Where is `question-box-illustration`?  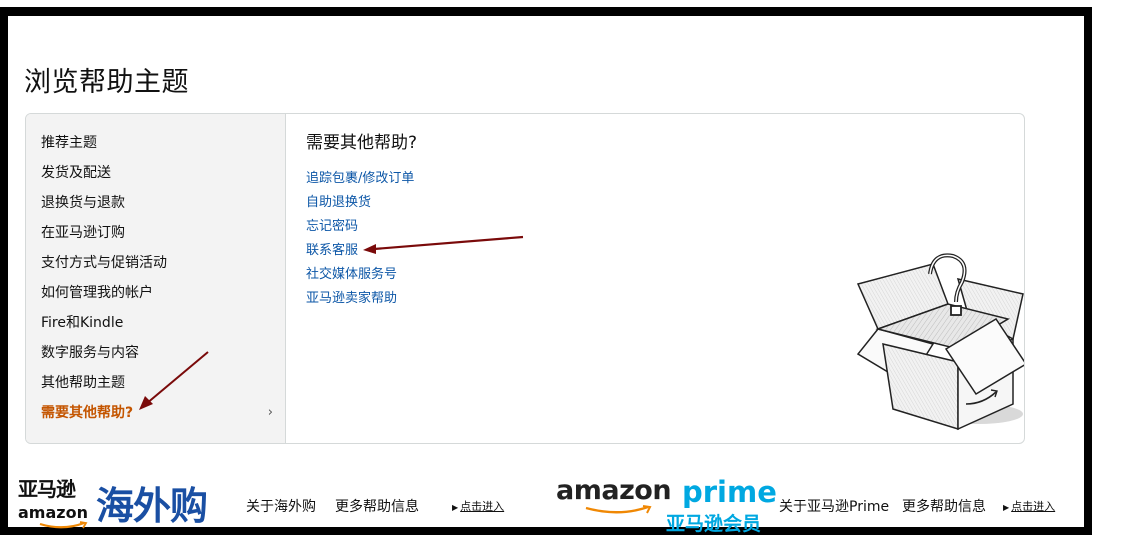 question-box-illustration is located at coordinates (940, 342).